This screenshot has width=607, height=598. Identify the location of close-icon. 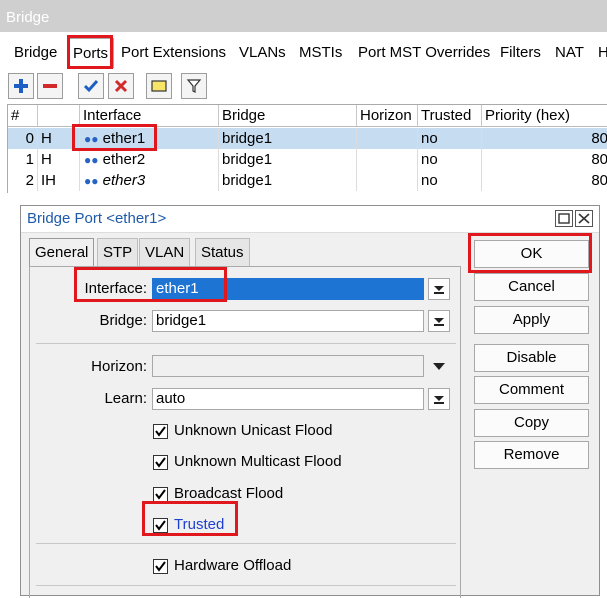
(584, 218).